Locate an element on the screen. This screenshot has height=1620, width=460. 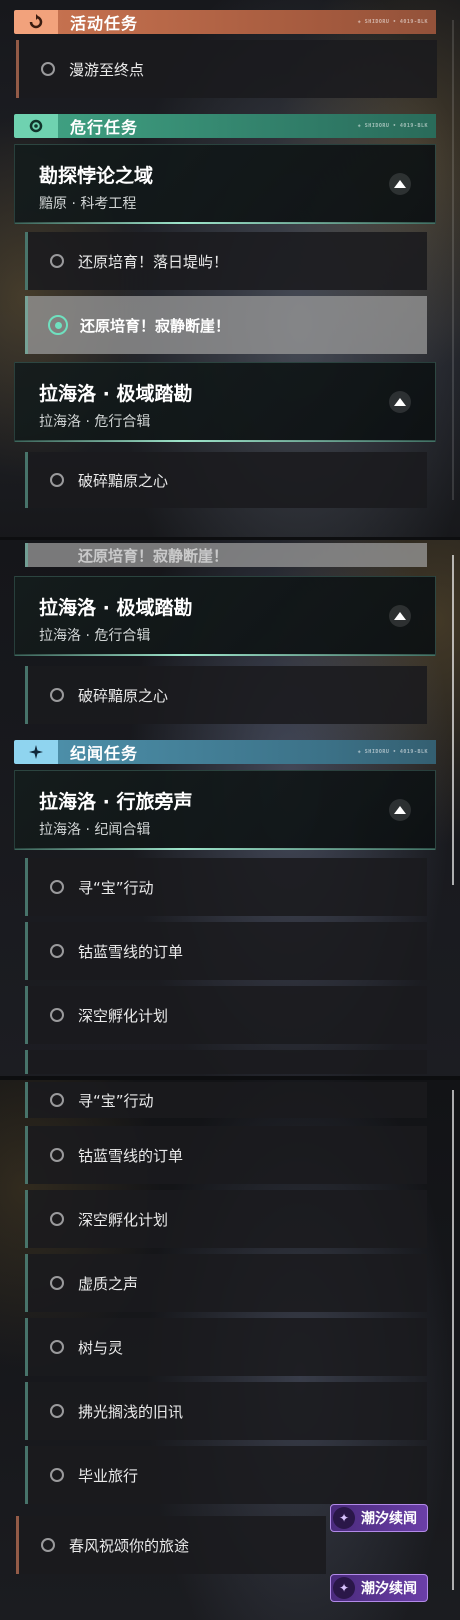
section-title-danger: 危行任务 is located at coordinates (104, 127).